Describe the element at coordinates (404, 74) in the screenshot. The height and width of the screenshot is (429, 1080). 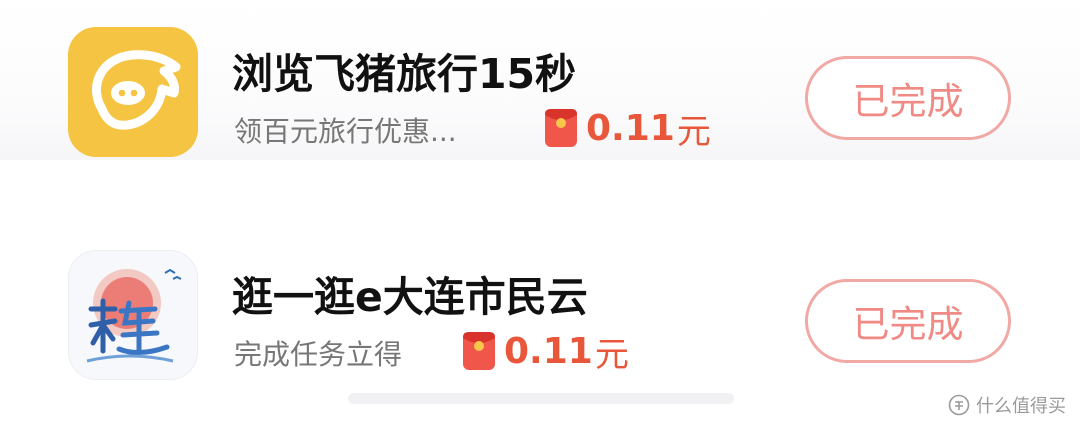
I see `task-title: 浏览飞猪旅行15秒` at that location.